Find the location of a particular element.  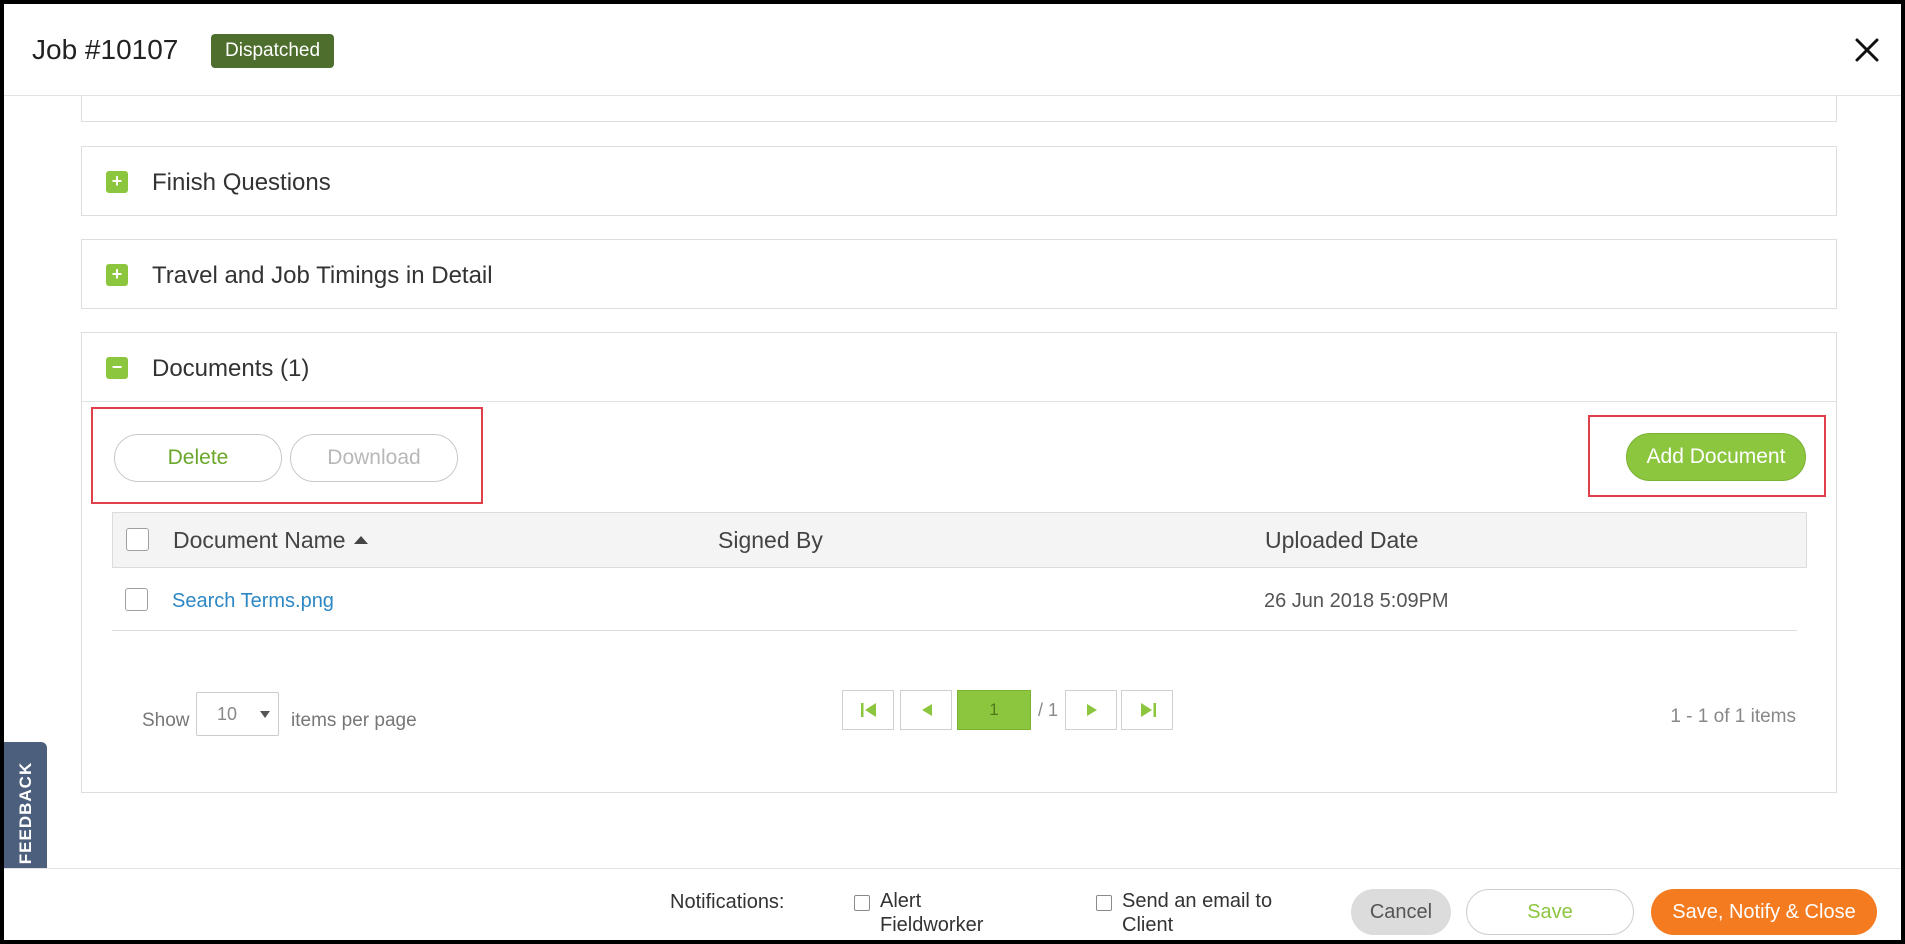

feedback-tab: FEEDBACK is located at coordinates (25, 813).